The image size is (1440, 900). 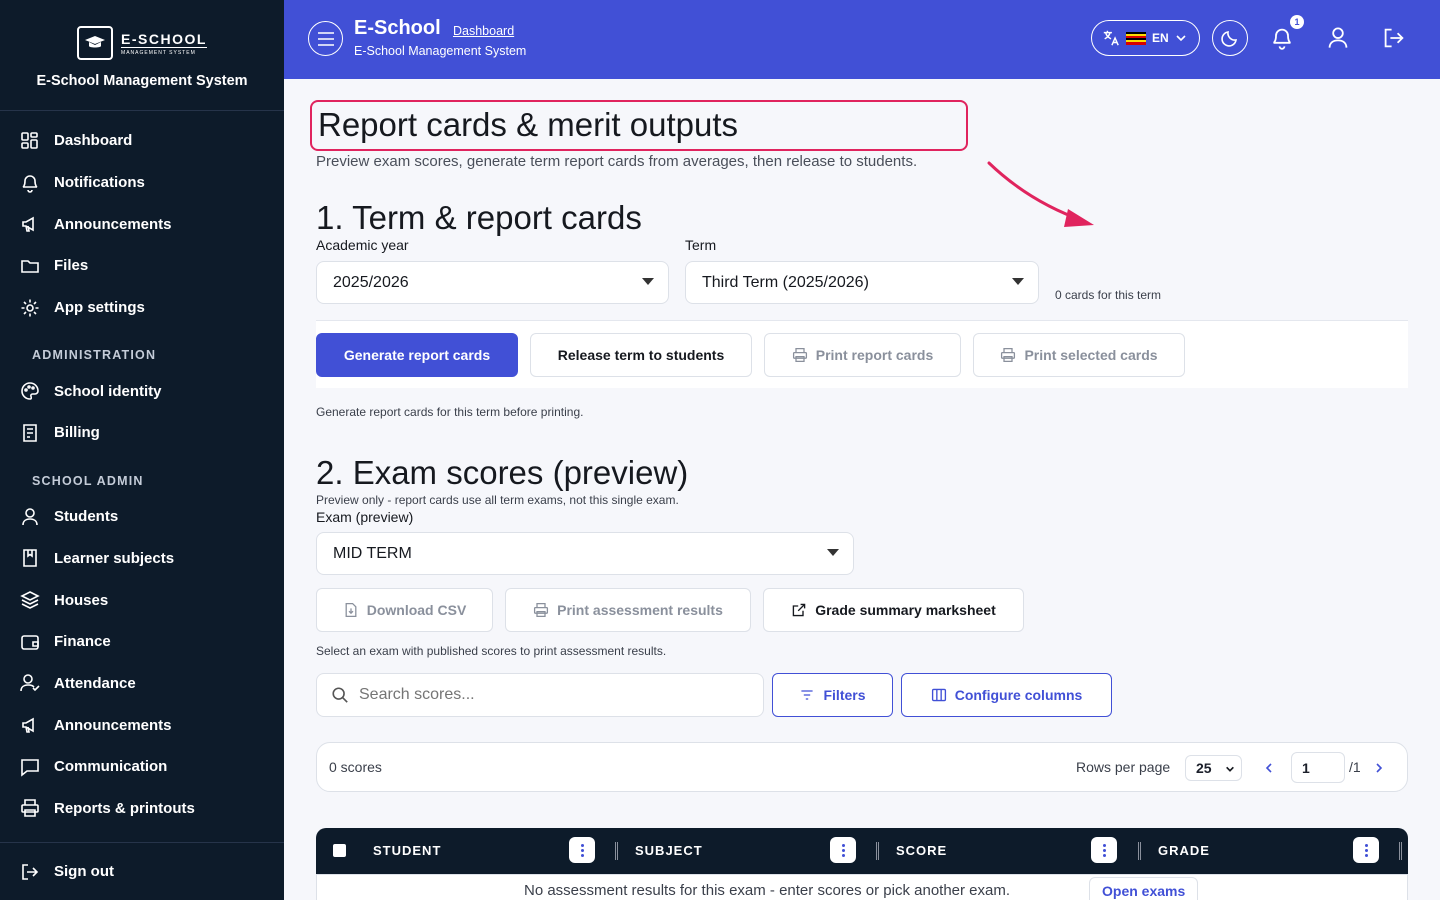 I want to click on sidebar-item-reports: Reports & printouts, so click(x=142, y=809).